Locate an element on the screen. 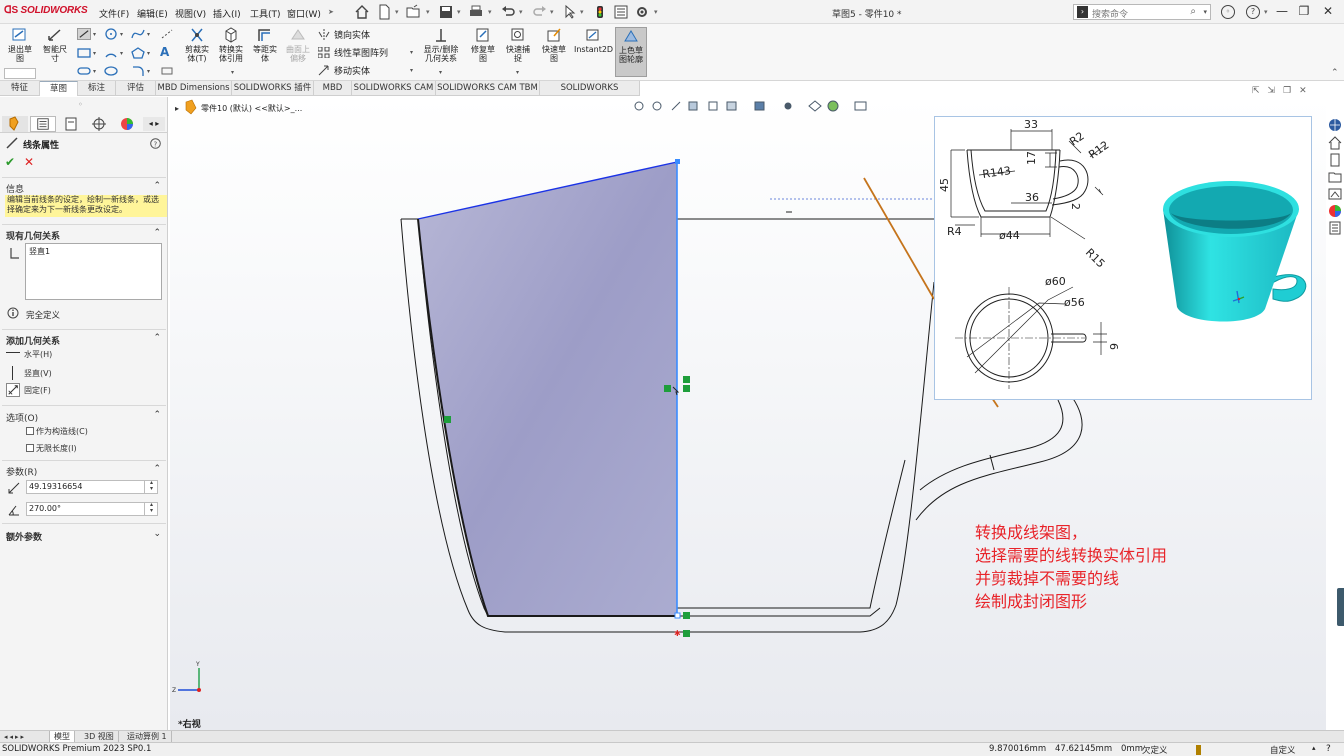 The width and height of the screenshot is (1344, 756). units-selector: 自定义 is located at coordinates (1283, 750).